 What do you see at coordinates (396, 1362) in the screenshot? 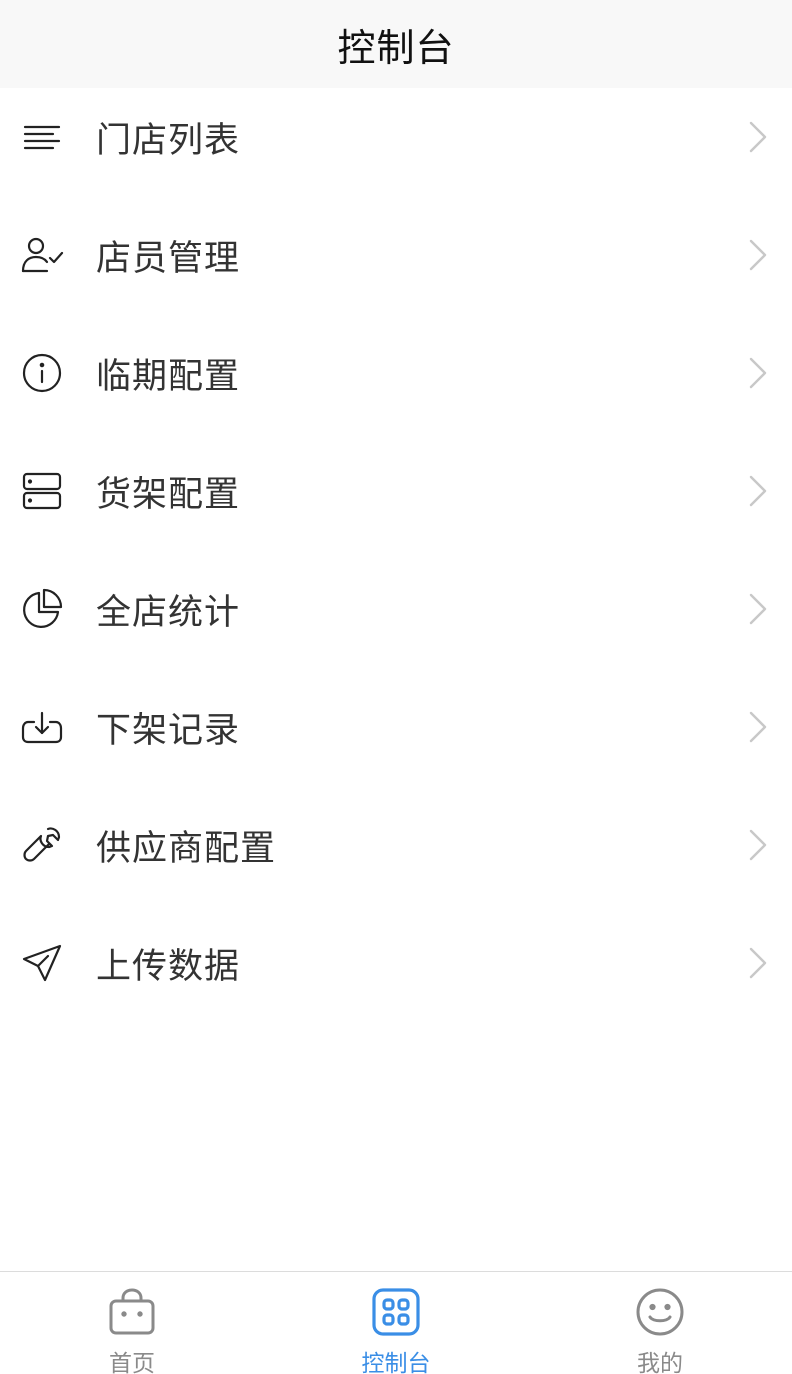
I see `tab-label: 控制台` at bounding box center [396, 1362].